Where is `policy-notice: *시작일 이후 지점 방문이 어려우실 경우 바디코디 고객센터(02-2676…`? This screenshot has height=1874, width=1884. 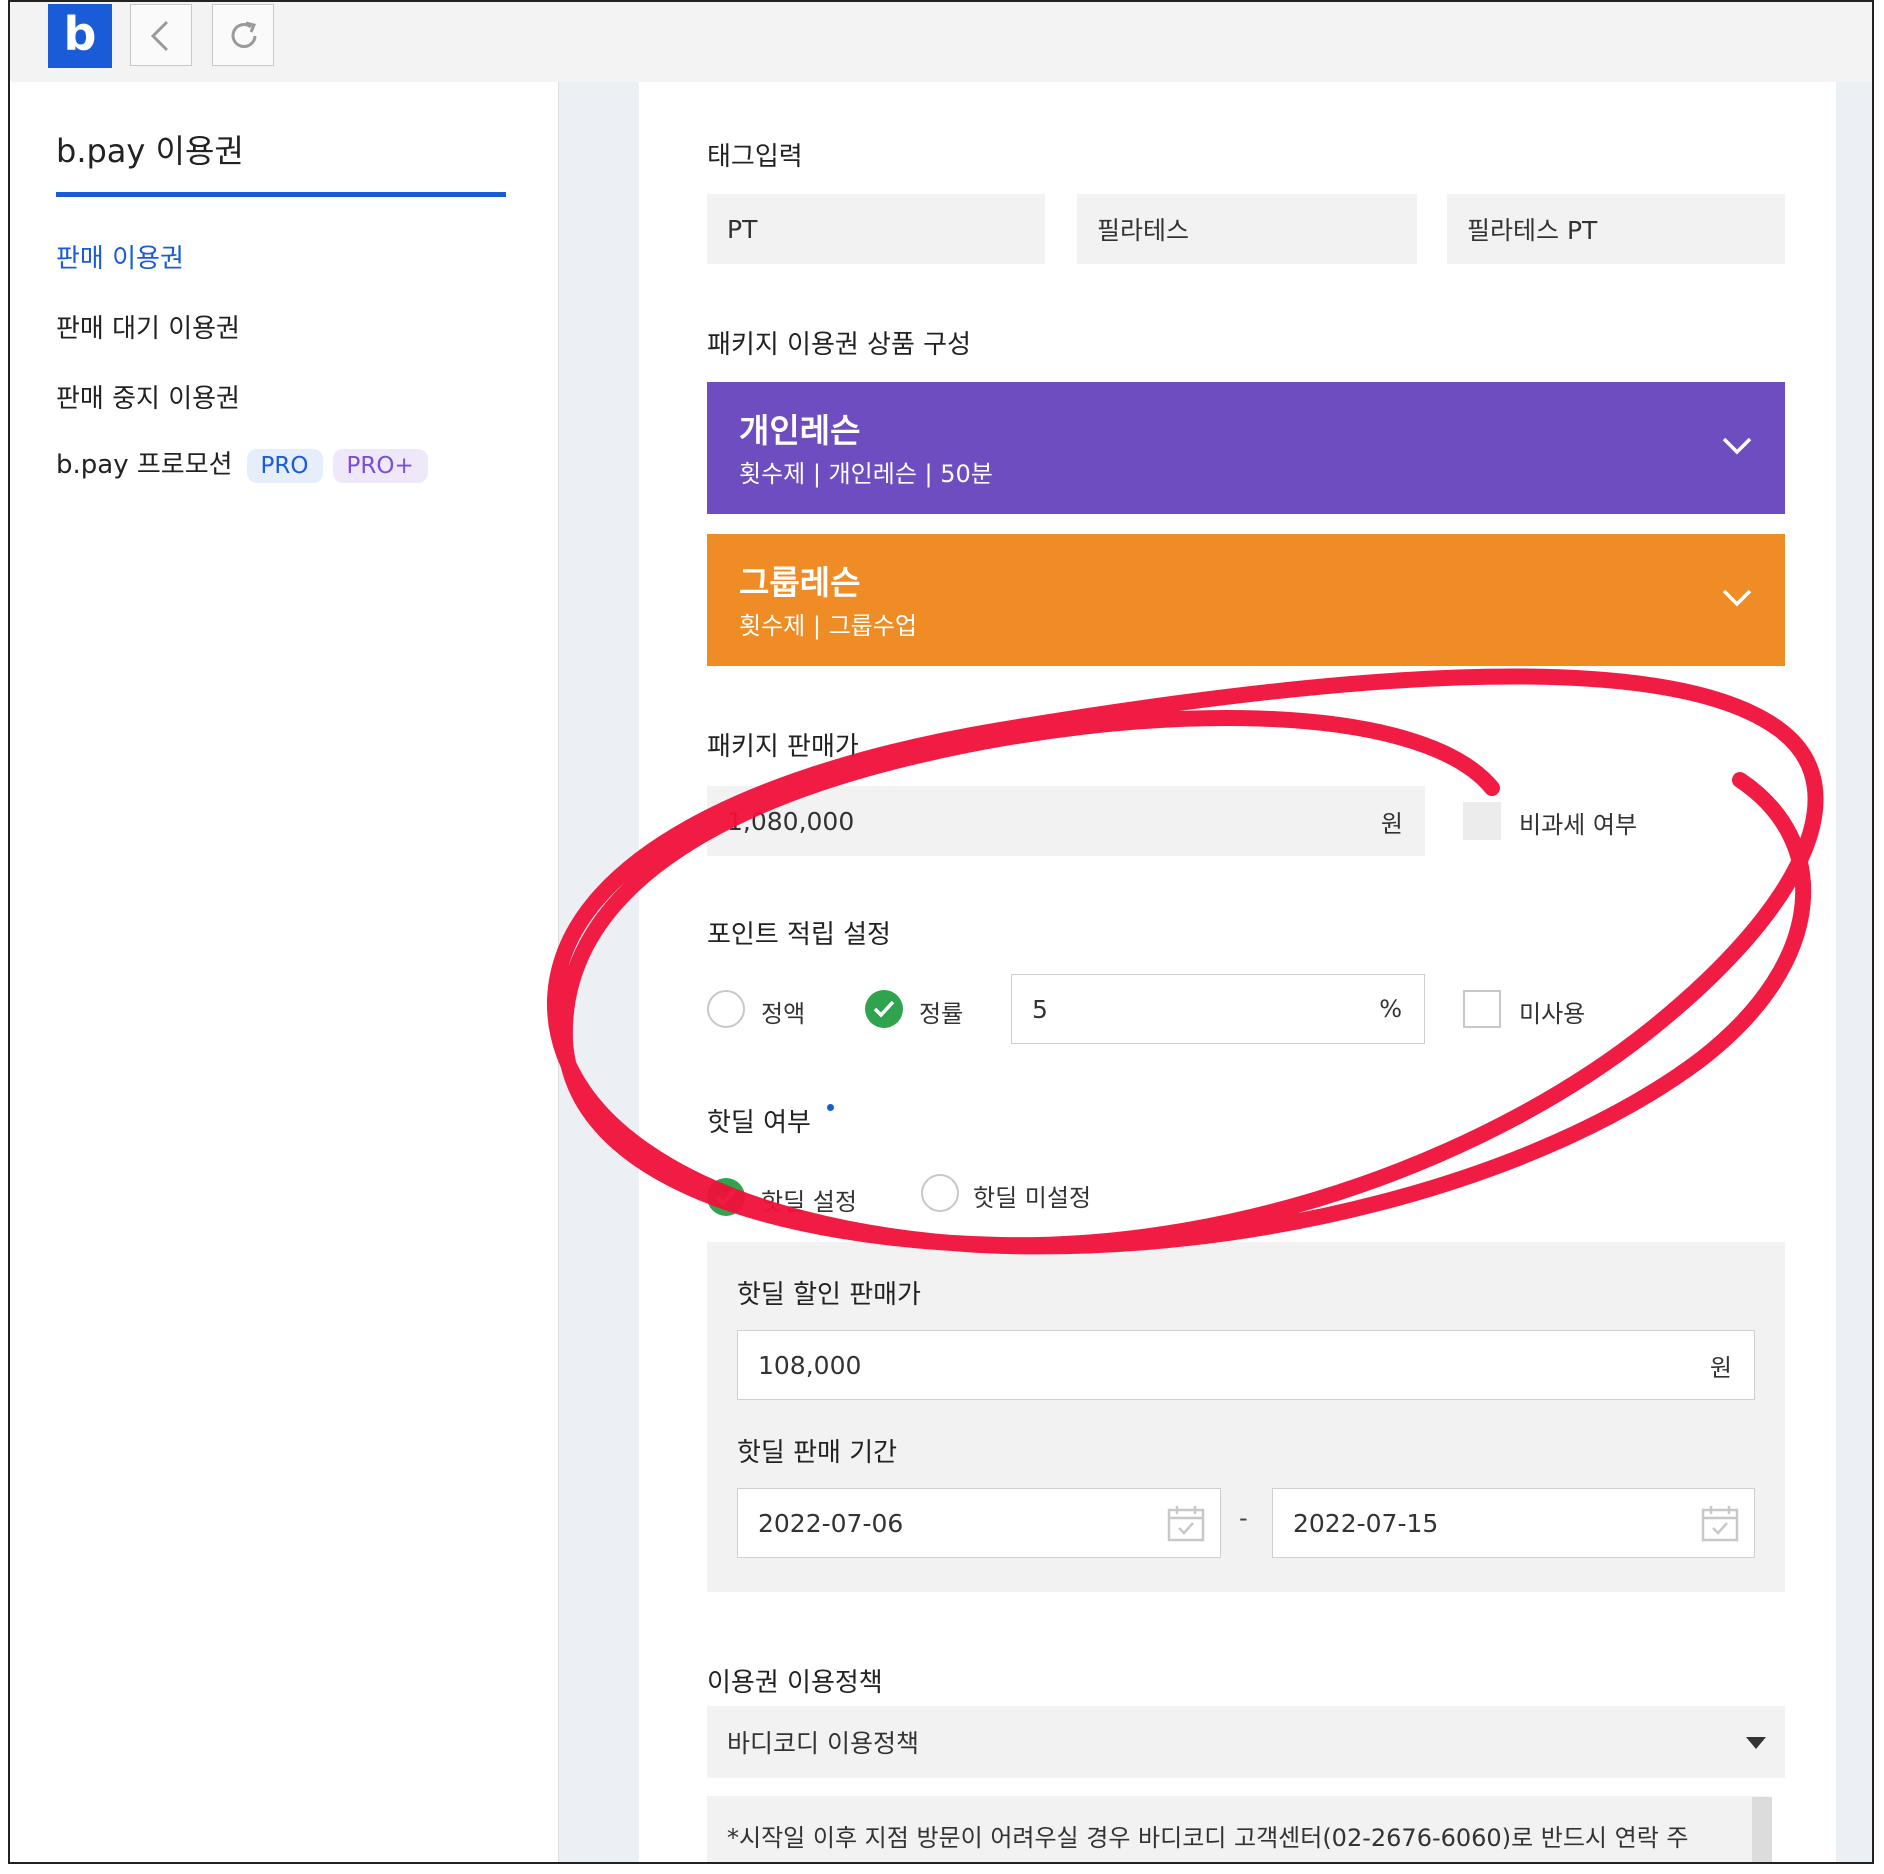
policy-notice: *시작일 이후 지점 방문이 어려우실 경우 바디코디 고객센터(02-2676… is located at coordinates (1237, 1829).